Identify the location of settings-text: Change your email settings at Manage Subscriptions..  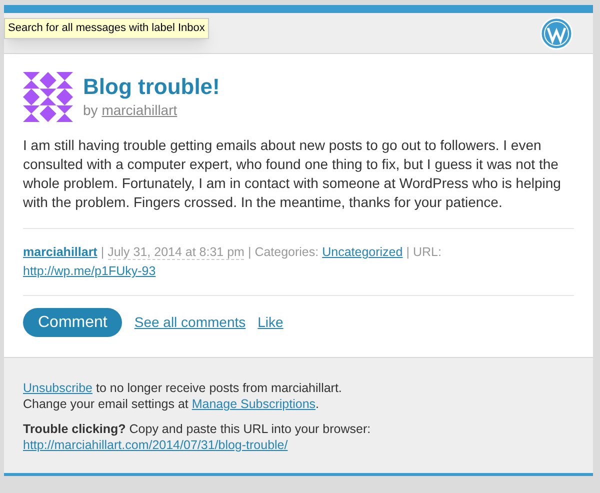
(171, 404).